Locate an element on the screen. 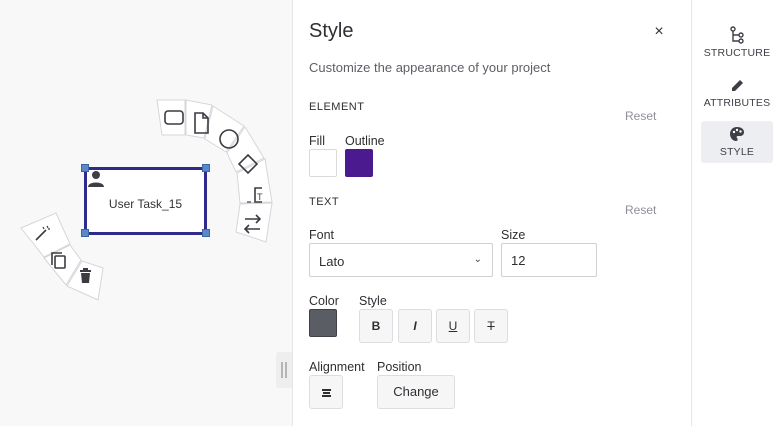 The height and width of the screenshot is (426, 780). color-label: Color is located at coordinates (324, 301).